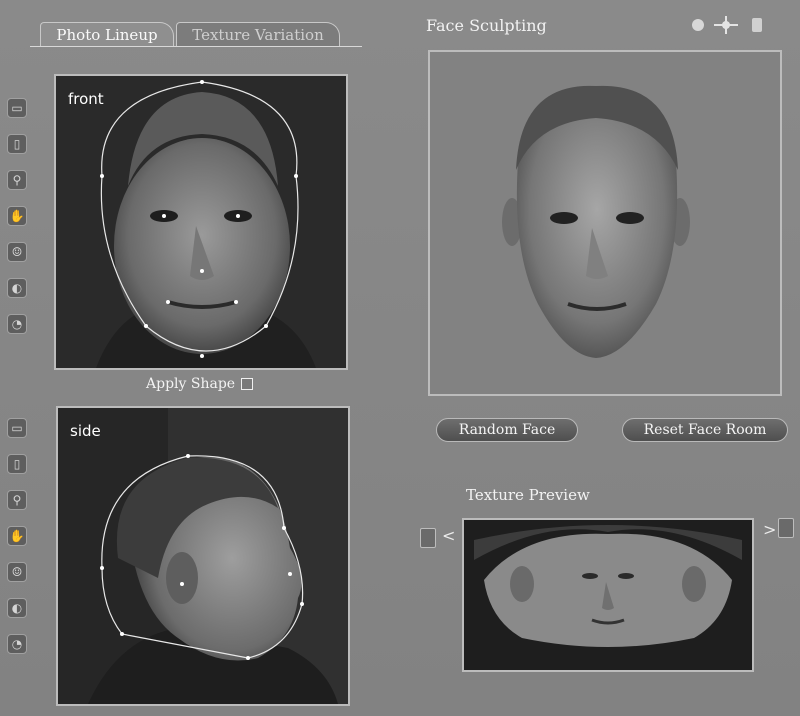 Image resolution: width=800 pixels, height=716 pixels. I want to click on side-face-photo, so click(203, 556).